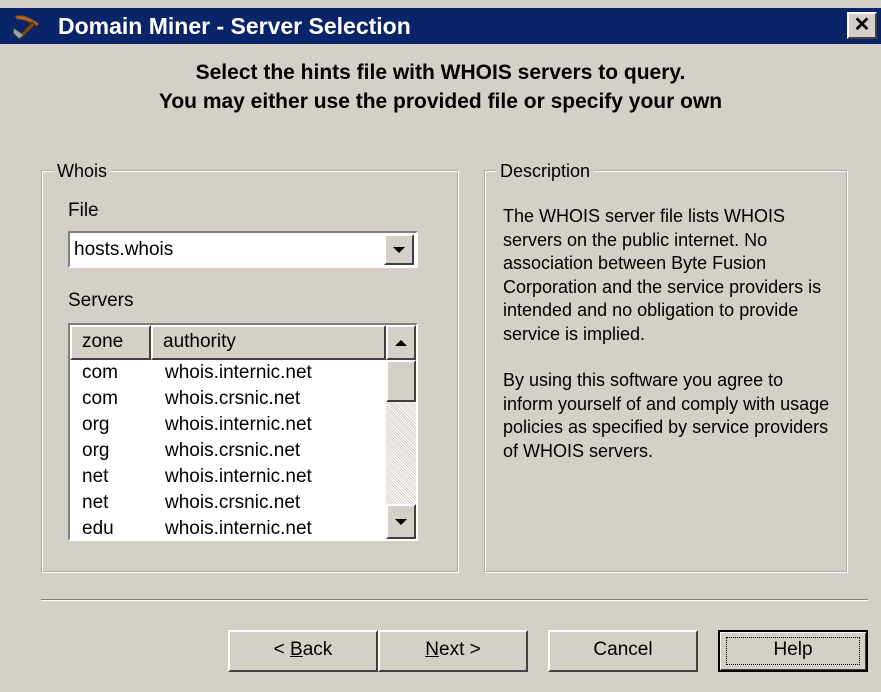 The width and height of the screenshot is (881, 692). I want to click on next-button: Next >, so click(453, 651).